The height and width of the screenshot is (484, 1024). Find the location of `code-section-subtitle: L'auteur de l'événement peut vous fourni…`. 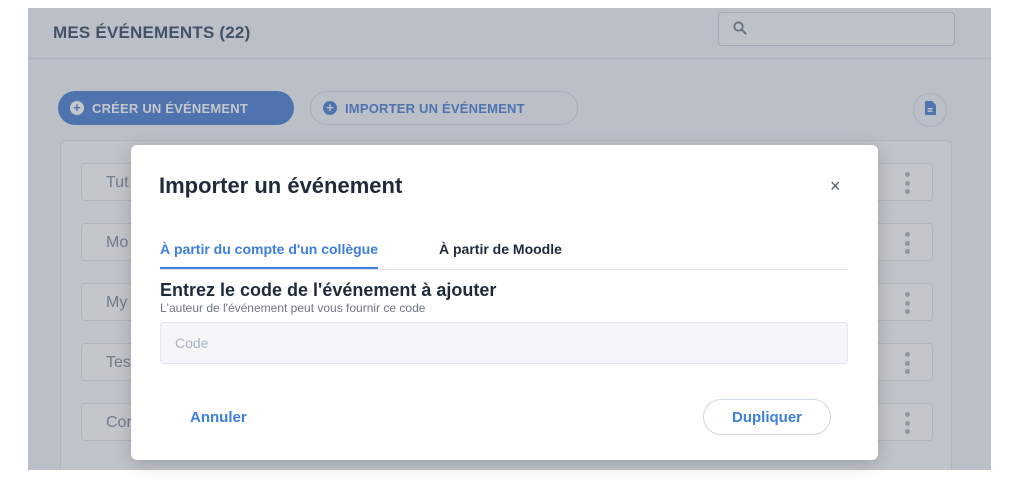

code-section-subtitle: L'auteur de l'événement peut vous fourni… is located at coordinates (293, 308).